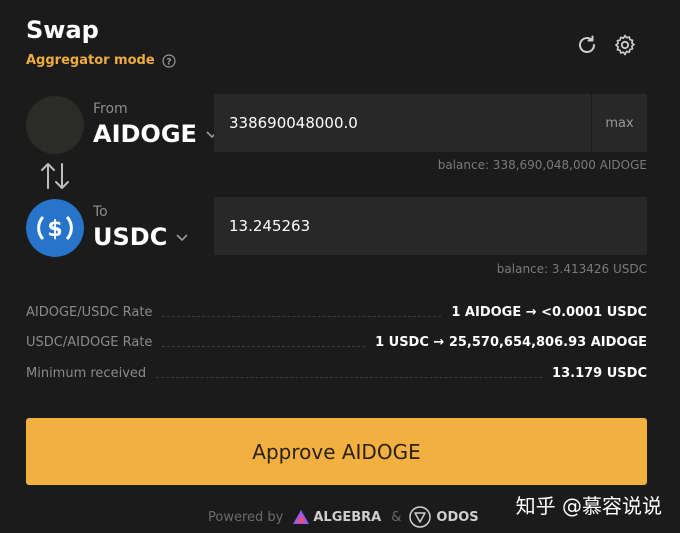 This screenshot has height=533, width=680. I want to click on powered-by-label: Powered by, so click(246, 517).